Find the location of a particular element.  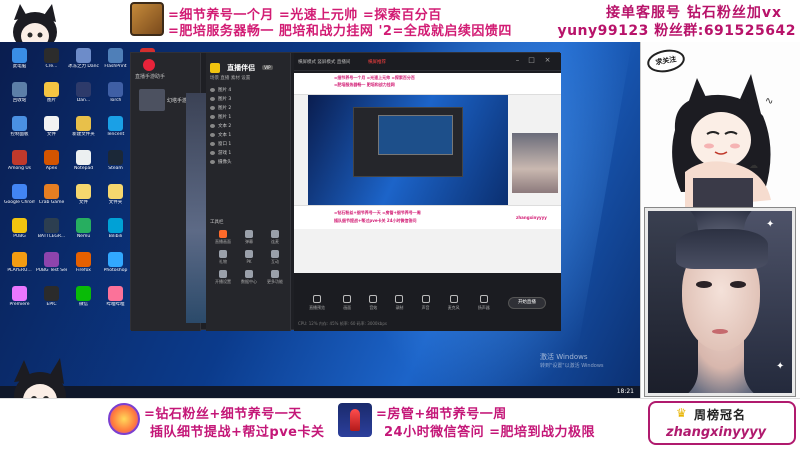

game-label: 幻塔手游 is located at coordinates (177, 100).